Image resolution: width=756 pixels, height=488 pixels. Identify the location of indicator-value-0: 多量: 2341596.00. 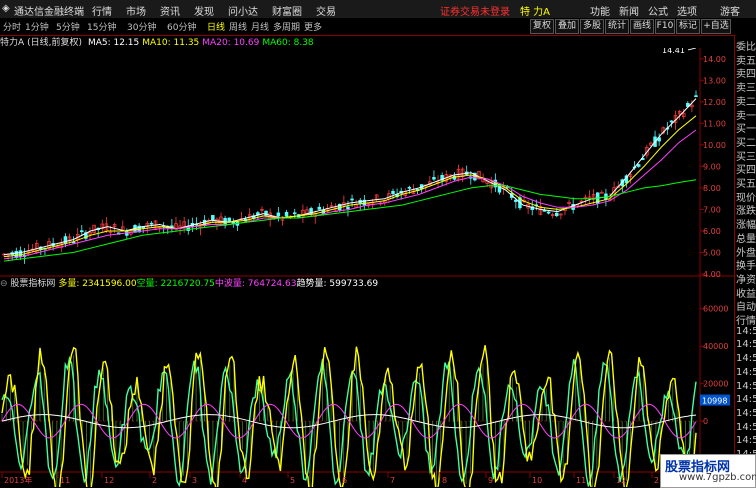
(97, 284).